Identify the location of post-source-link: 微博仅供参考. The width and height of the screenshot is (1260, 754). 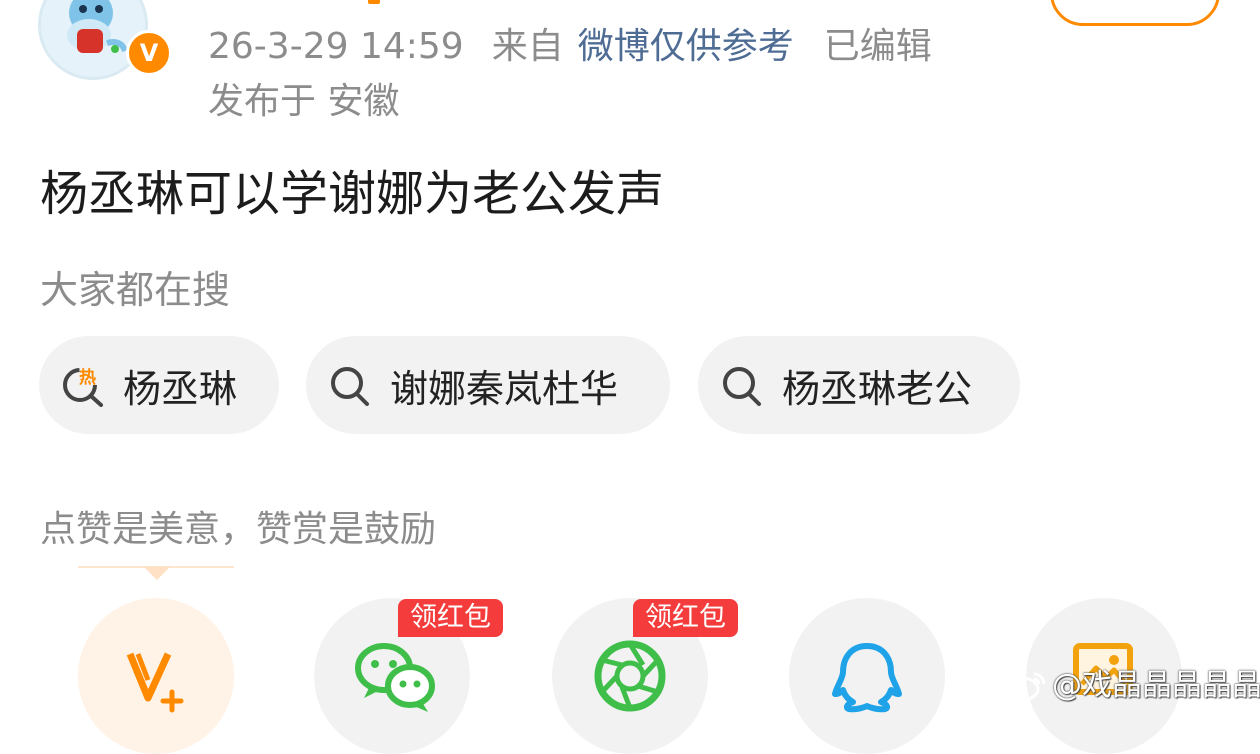
(686, 46).